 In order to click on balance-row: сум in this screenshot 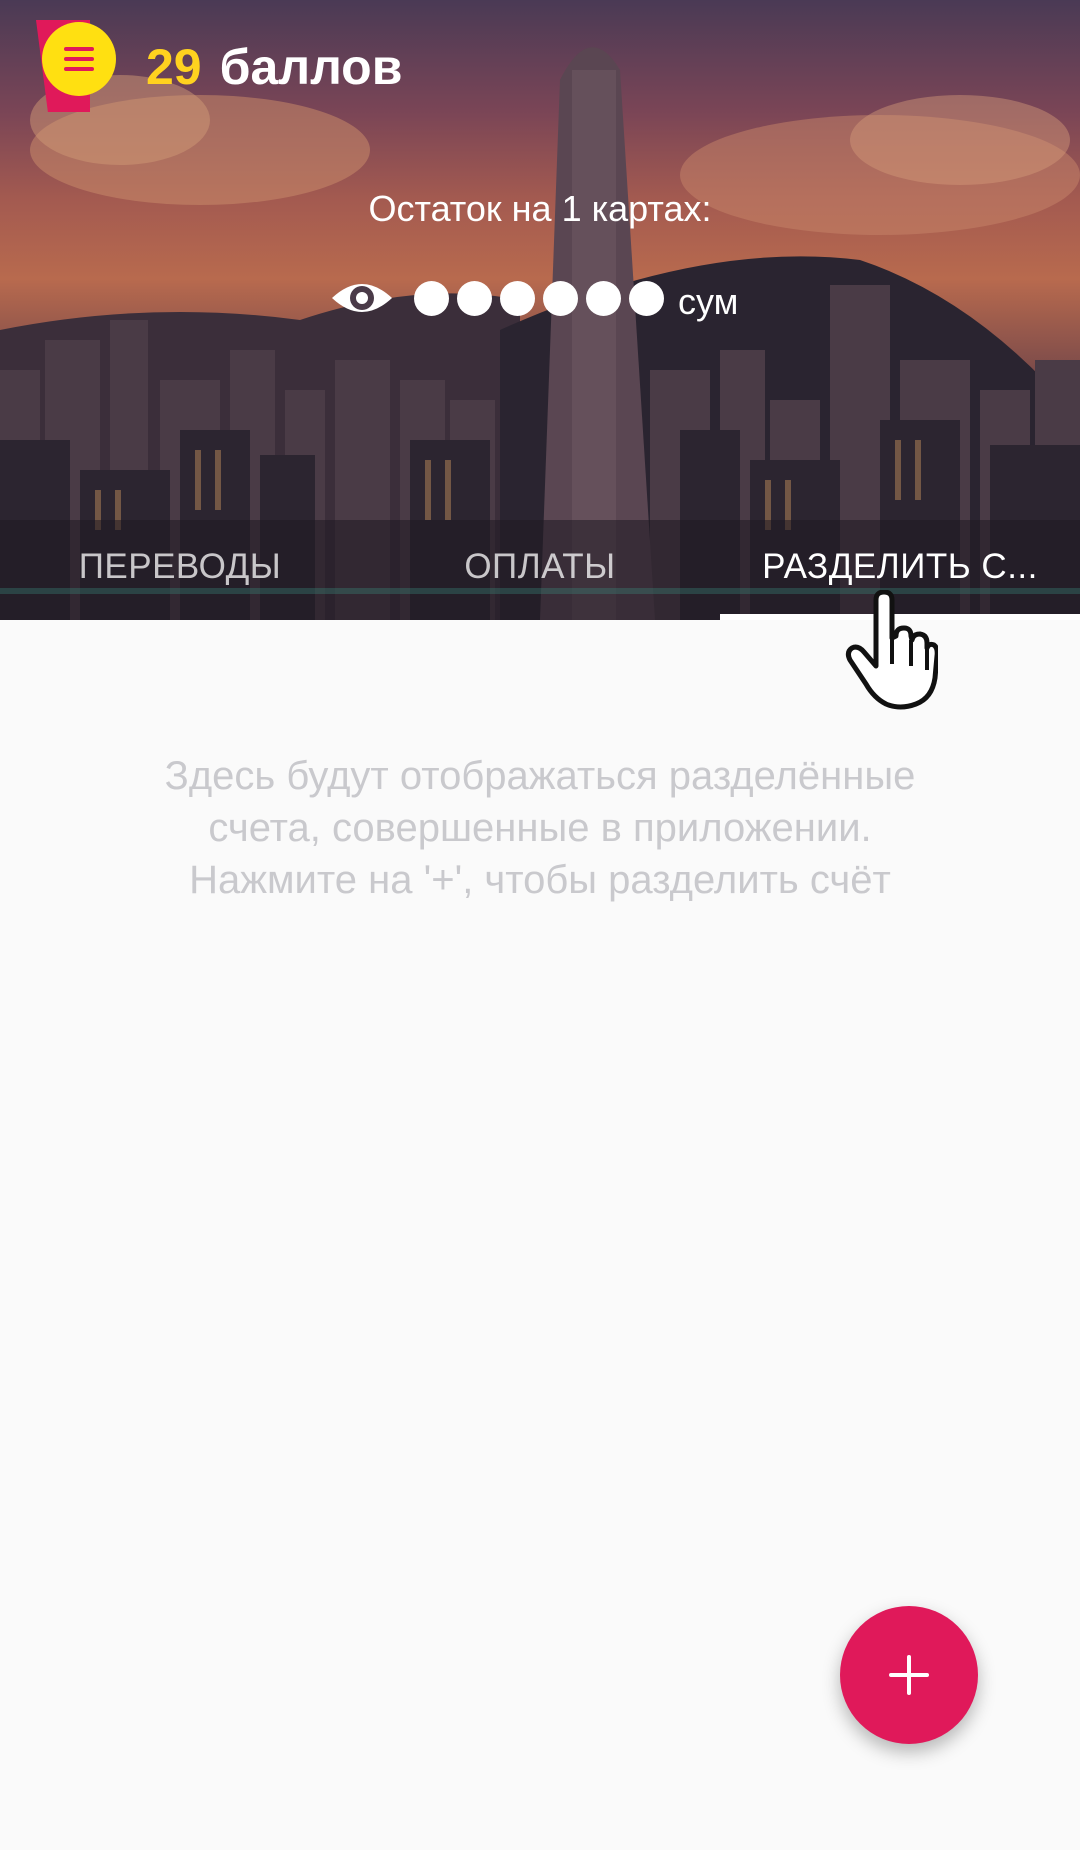, I will do `click(534, 298)`.